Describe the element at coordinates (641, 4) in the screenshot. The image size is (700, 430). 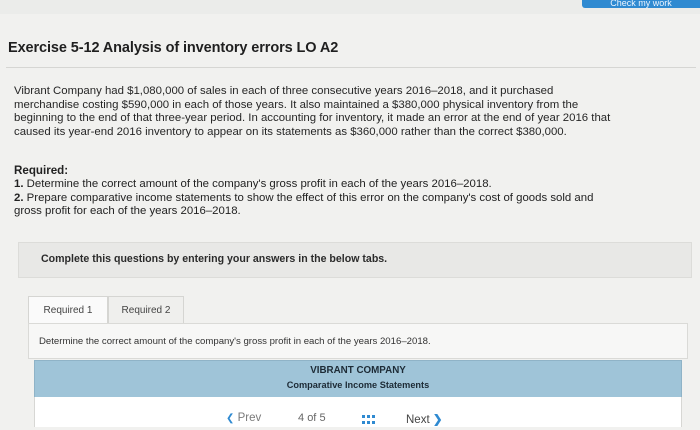
I see `check-my-work-button: Check my work` at that location.